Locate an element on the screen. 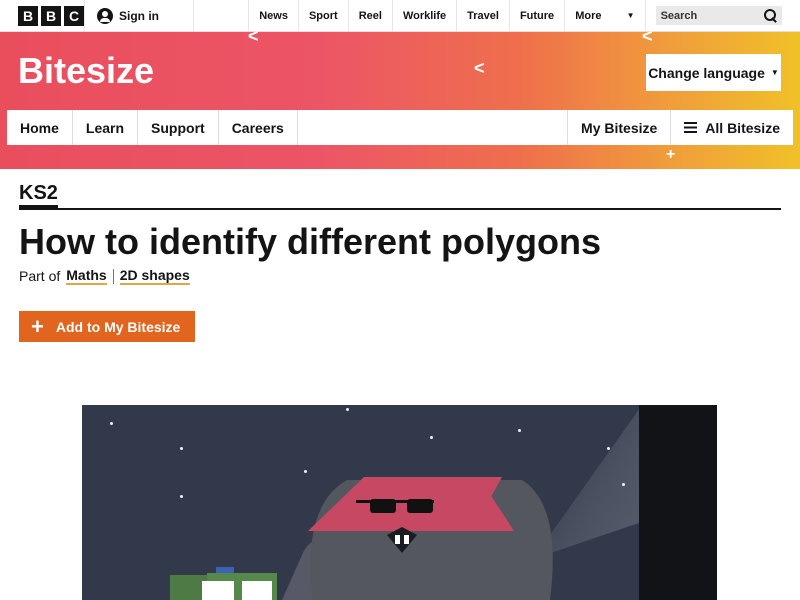 This screenshot has height=600, width=800. subnav-careers: Careers is located at coordinates (258, 127).